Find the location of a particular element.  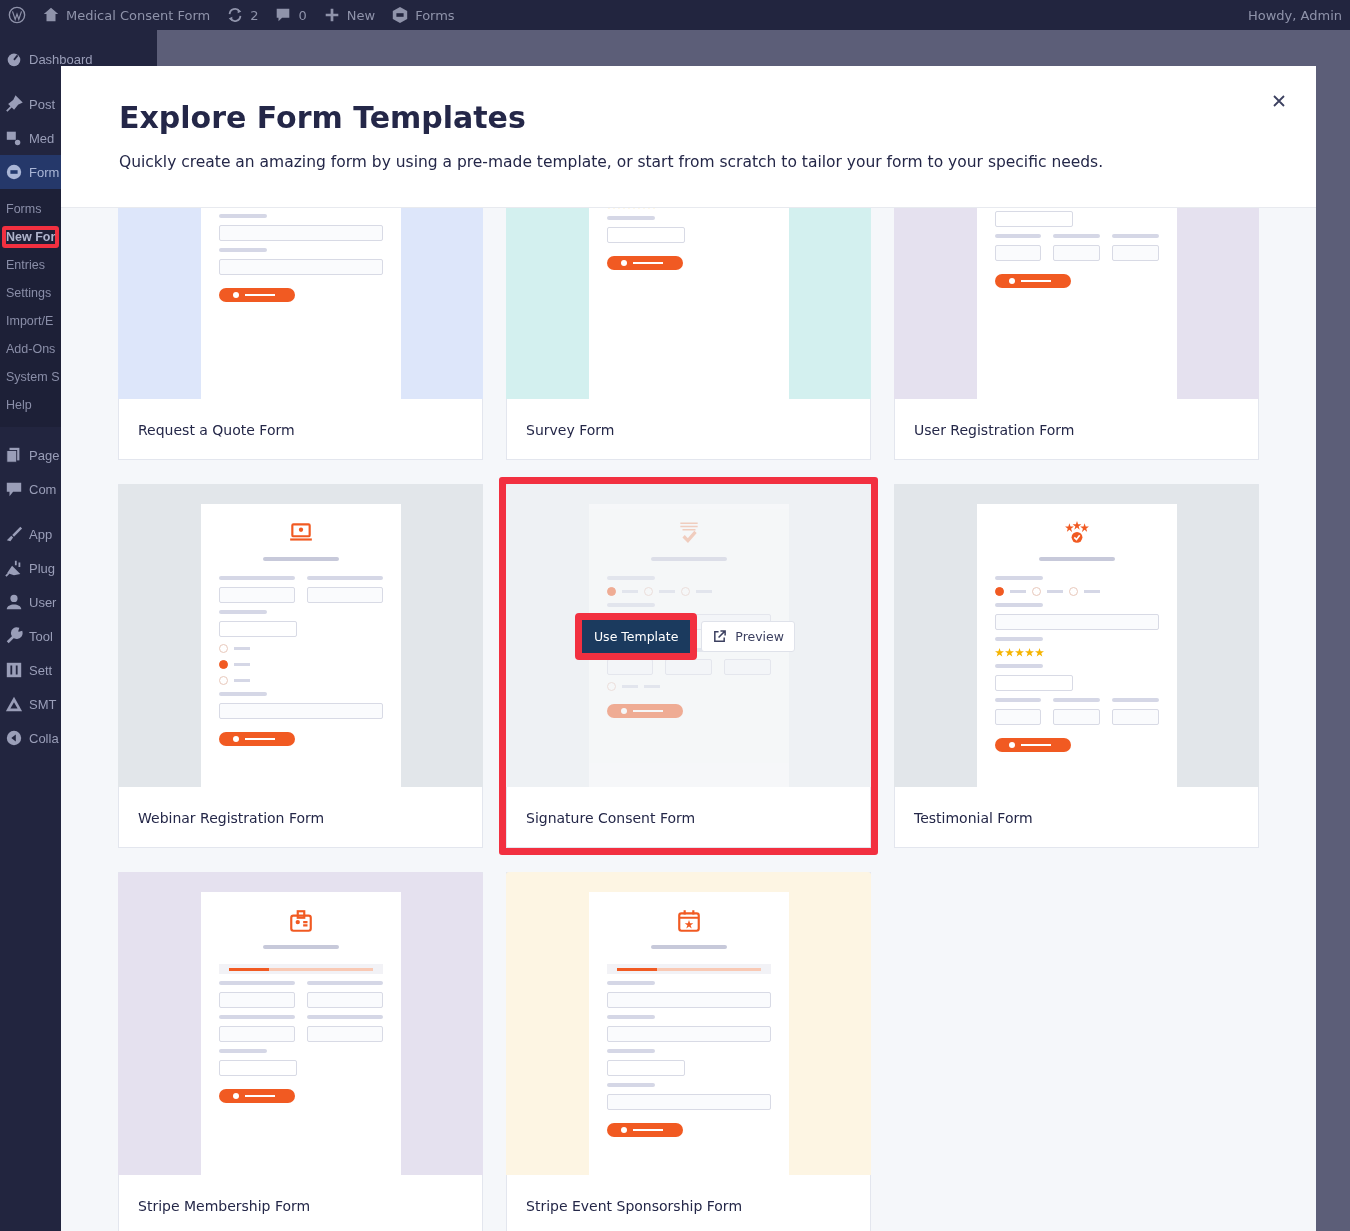

template-title: Testimonial Form is located at coordinates (973, 818).